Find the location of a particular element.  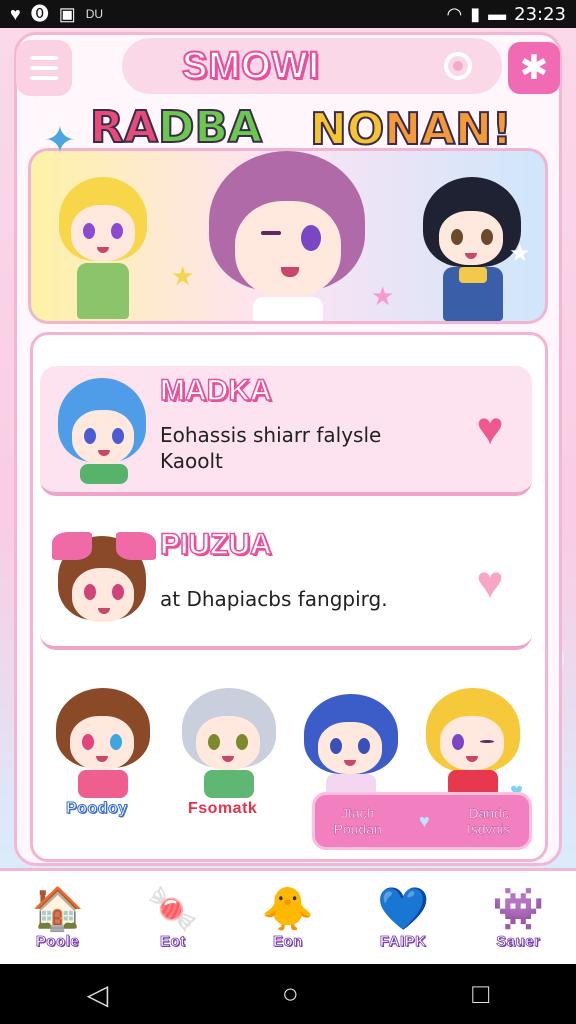

character-label: Poodoy is located at coordinates (97, 809).